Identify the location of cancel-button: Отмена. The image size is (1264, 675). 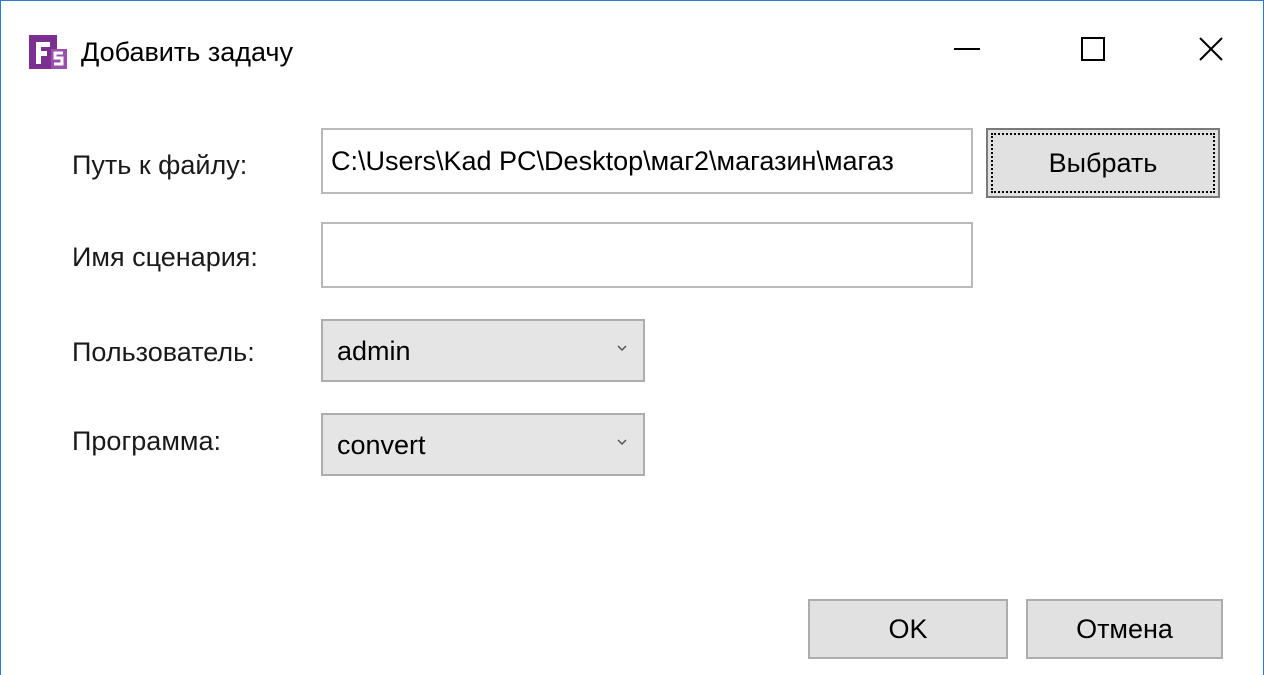
(1124, 629).